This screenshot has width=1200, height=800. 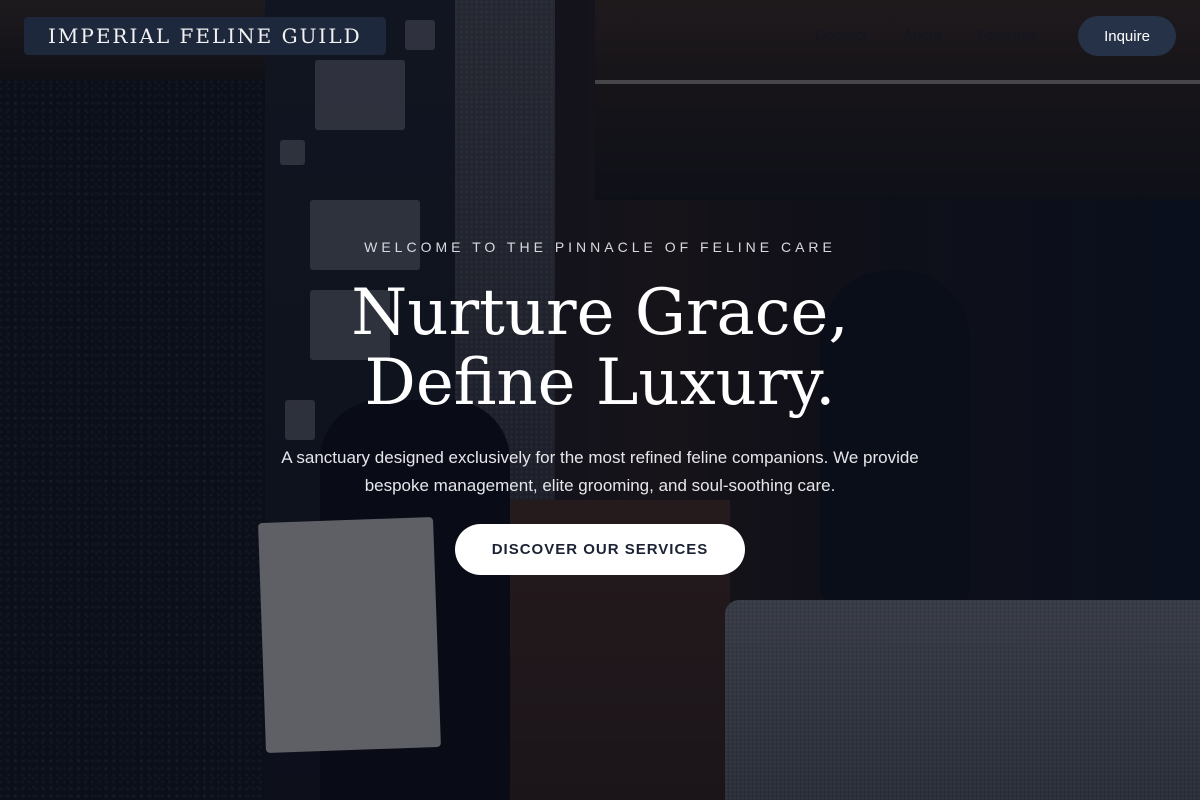 I want to click on nav-link-contact: Contact, so click(x=841, y=35).